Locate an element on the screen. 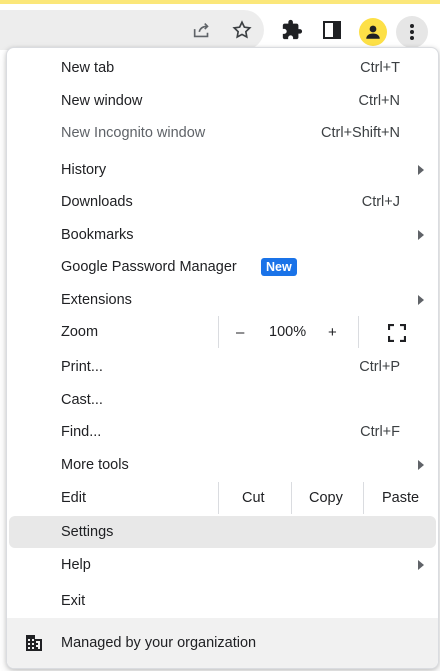 The height and width of the screenshot is (671, 440). menu-item-label: Downloads is located at coordinates (97, 202).